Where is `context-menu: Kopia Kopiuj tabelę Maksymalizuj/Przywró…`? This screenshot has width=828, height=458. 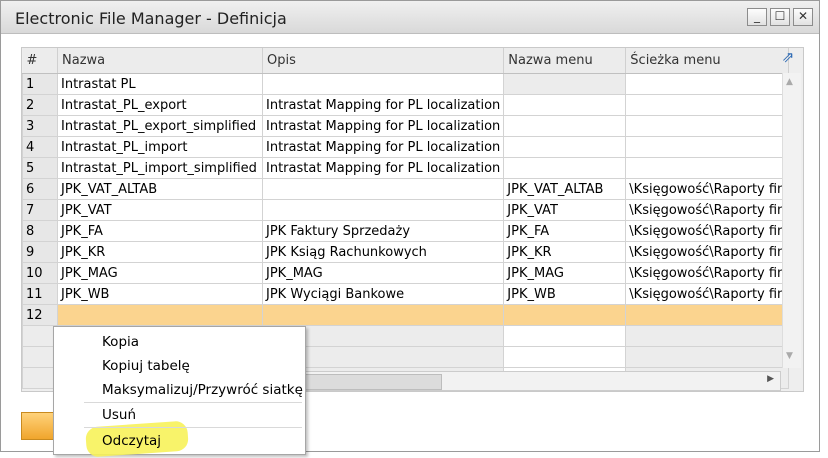
context-menu: Kopia Kopiuj tabelę Maksymalizuj/Przywró… is located at coordinates (179, 392).